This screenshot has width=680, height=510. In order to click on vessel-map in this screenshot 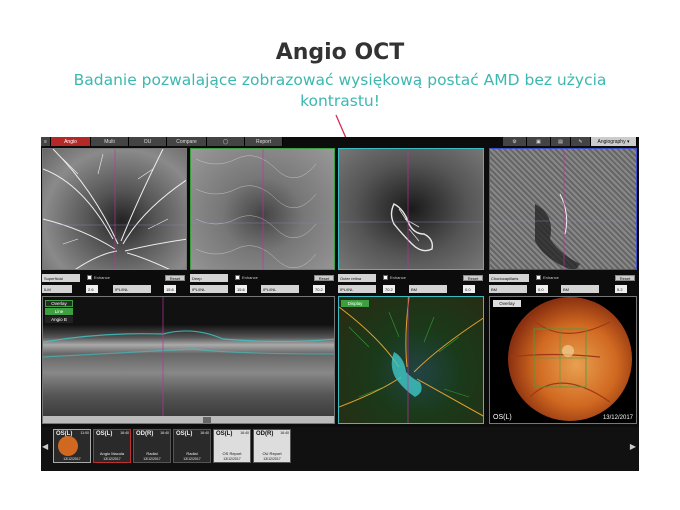, I will do `click(114, 209)`.